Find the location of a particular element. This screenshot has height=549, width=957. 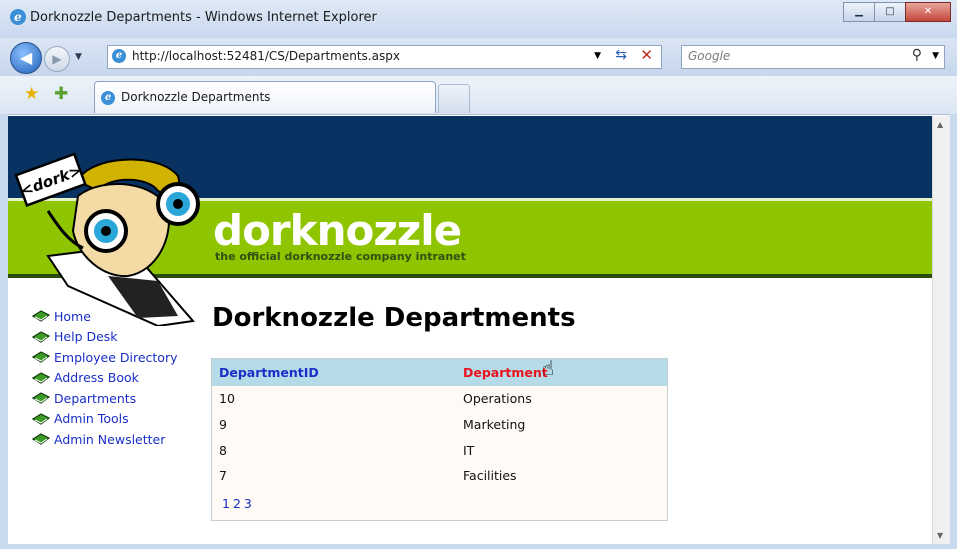

table-row: 10 Operations is located at coordinates (439, 398).